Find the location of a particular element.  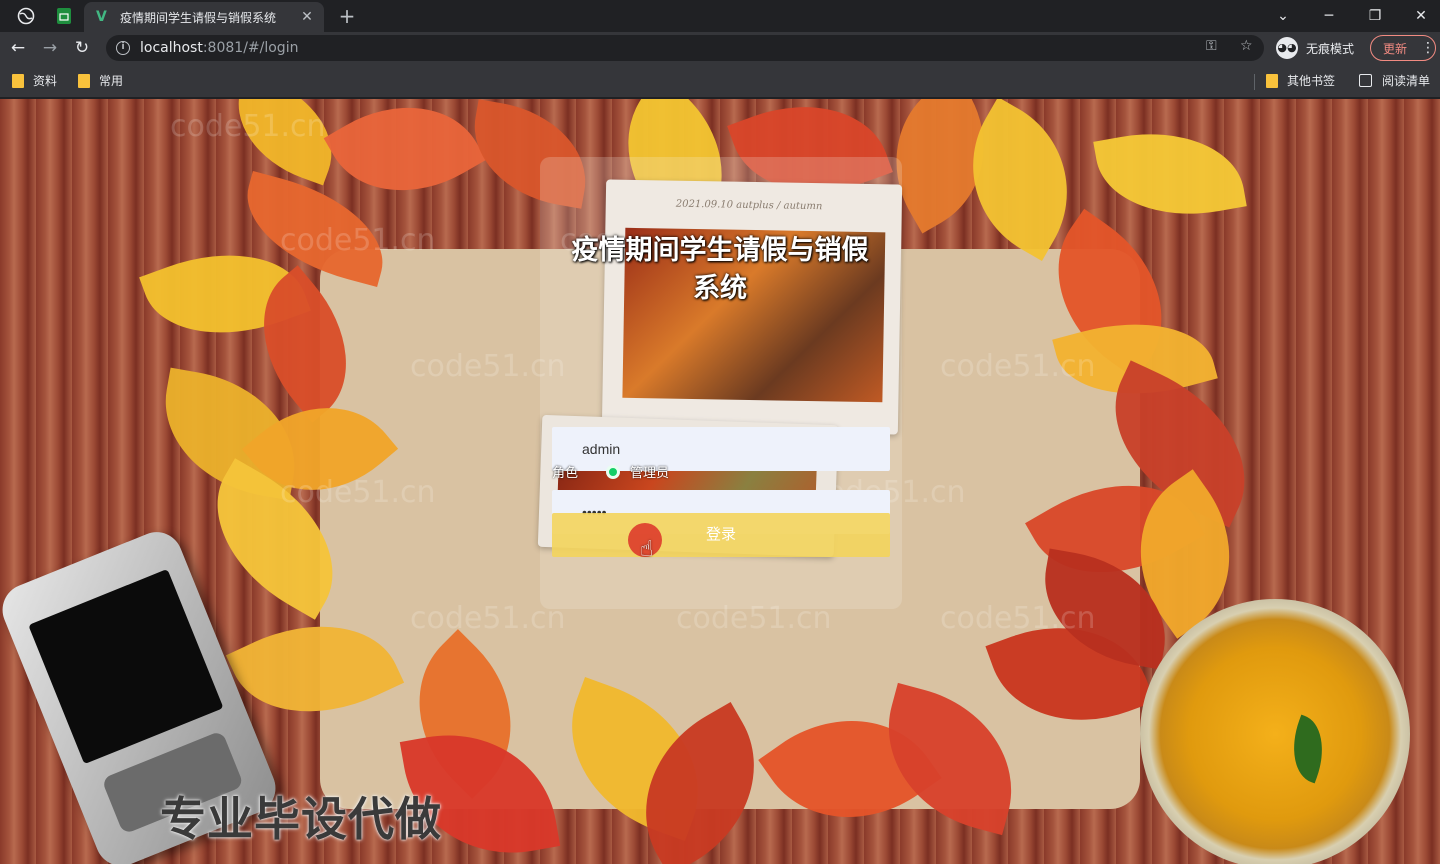

restore-button: ❐ is located at coordinates (1375, 16).